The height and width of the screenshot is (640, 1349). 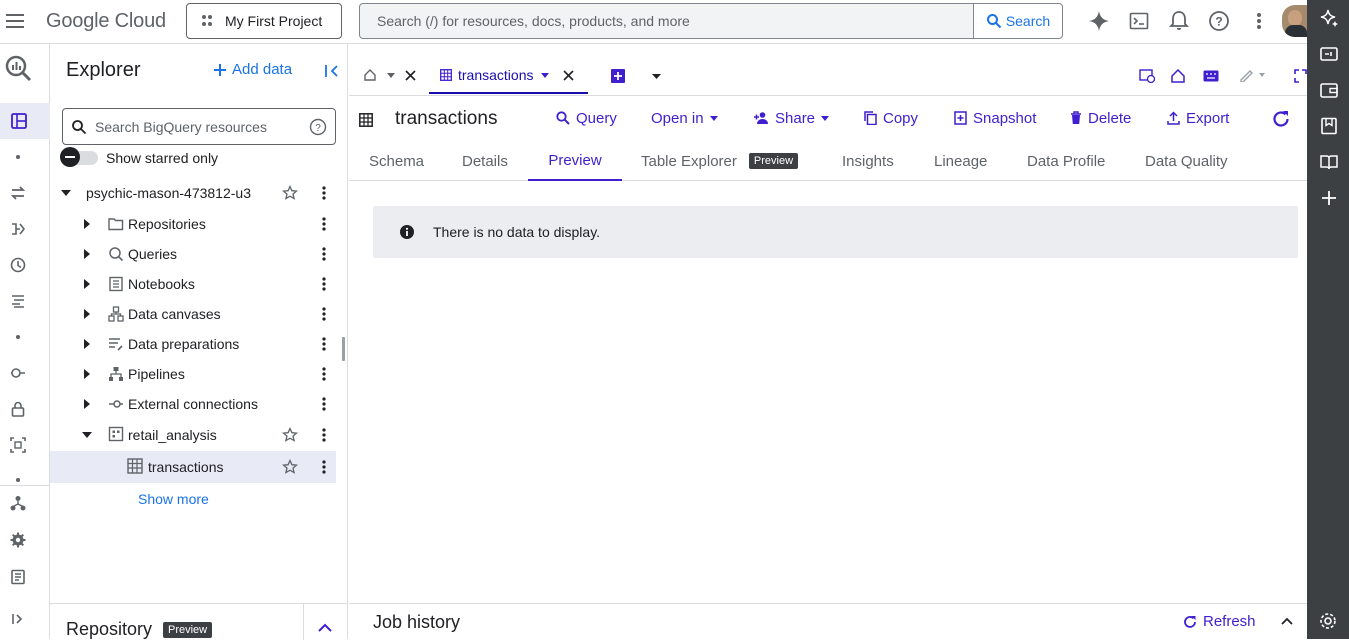 I want to click on avatar, so click(x=1295, y=21).